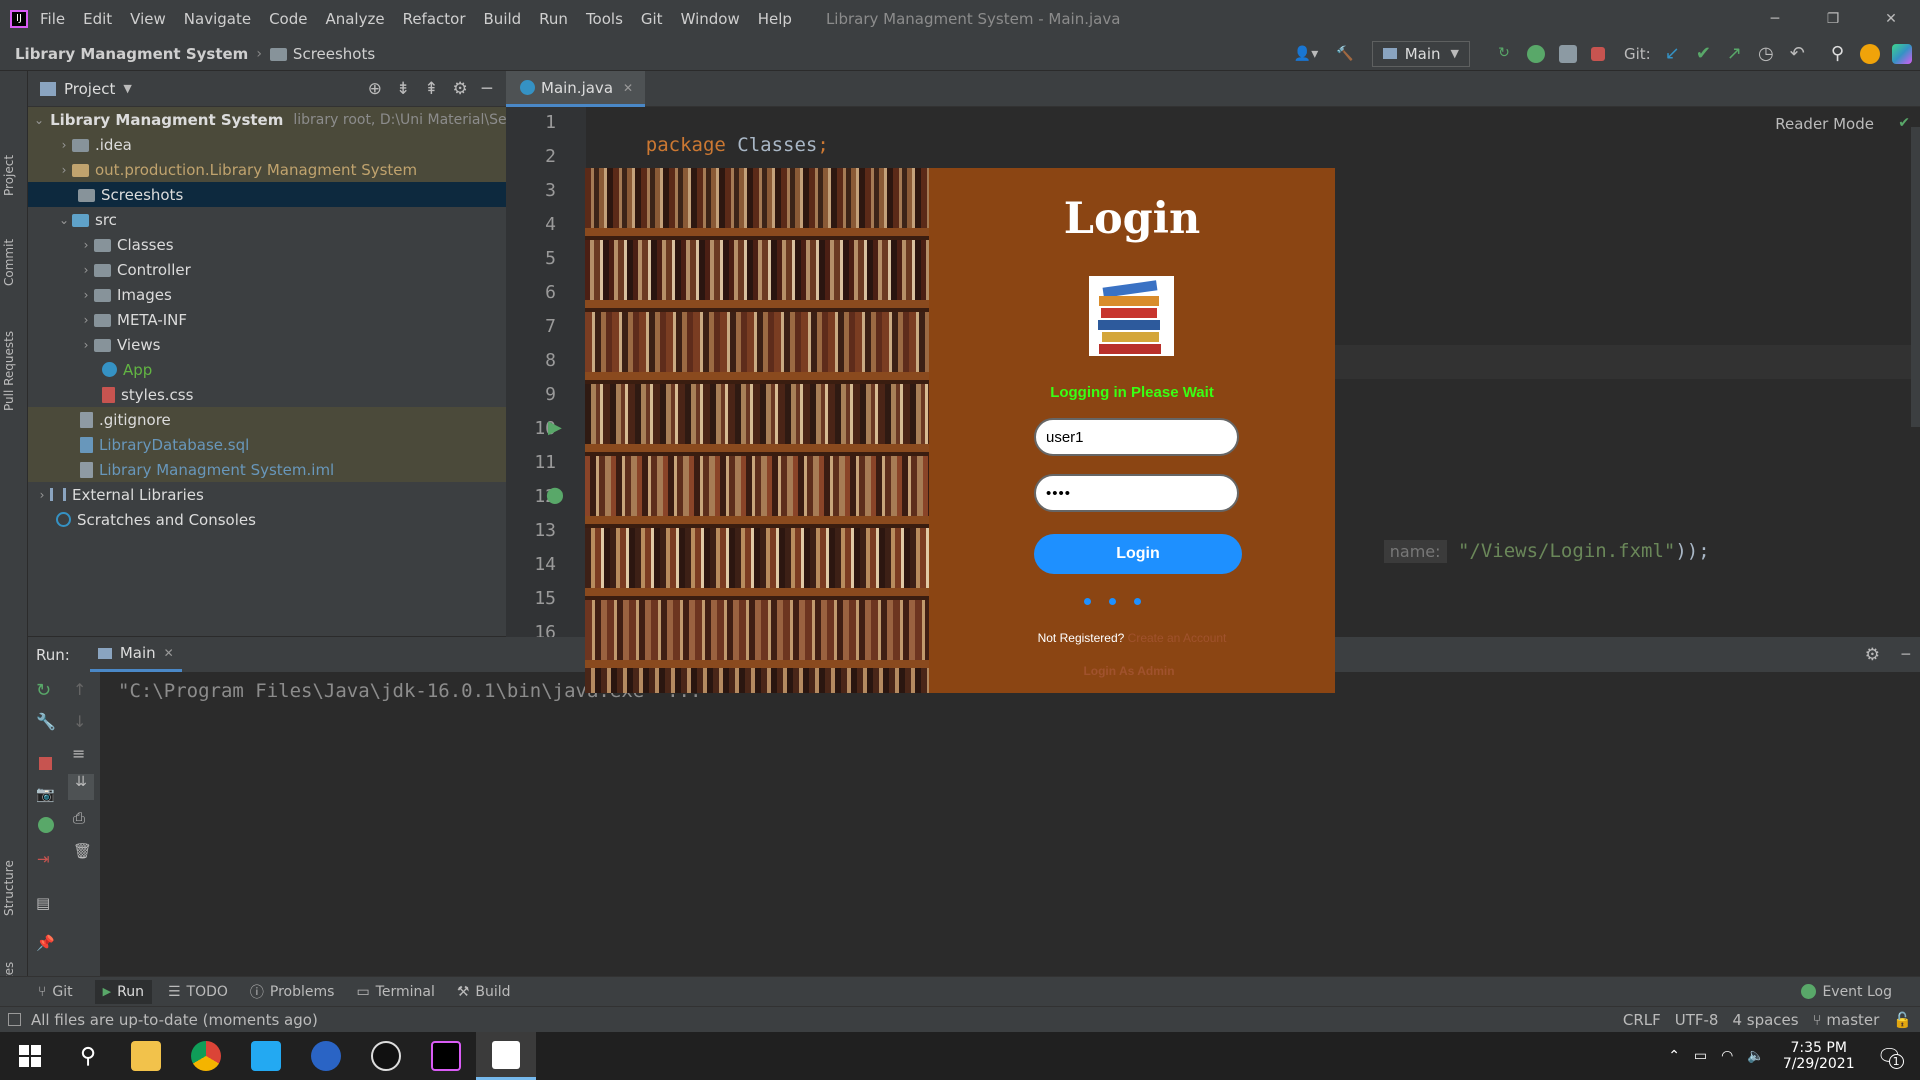 The image size is (1920, 1080). I want to click on toolwindow-build: ⚒ Build, so click(484, 992).